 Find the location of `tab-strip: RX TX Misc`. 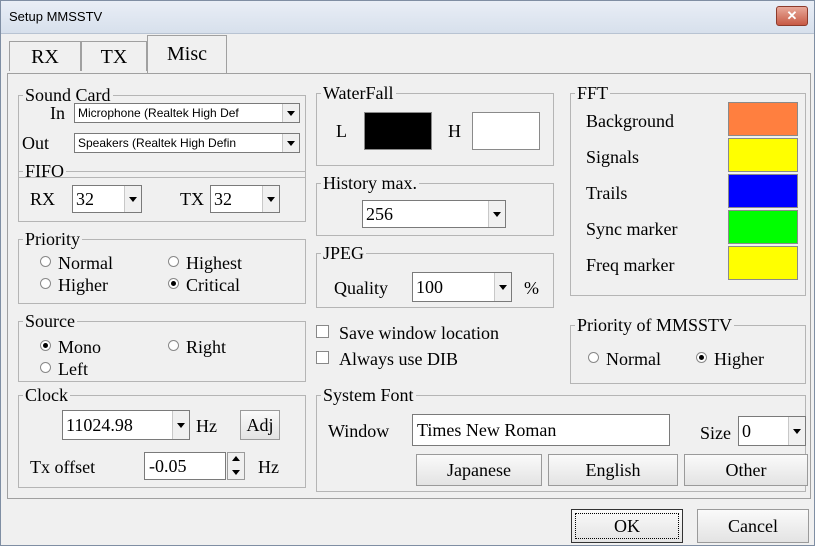

tab-strip: RX TX Misc is located at coordinates (407, 53).